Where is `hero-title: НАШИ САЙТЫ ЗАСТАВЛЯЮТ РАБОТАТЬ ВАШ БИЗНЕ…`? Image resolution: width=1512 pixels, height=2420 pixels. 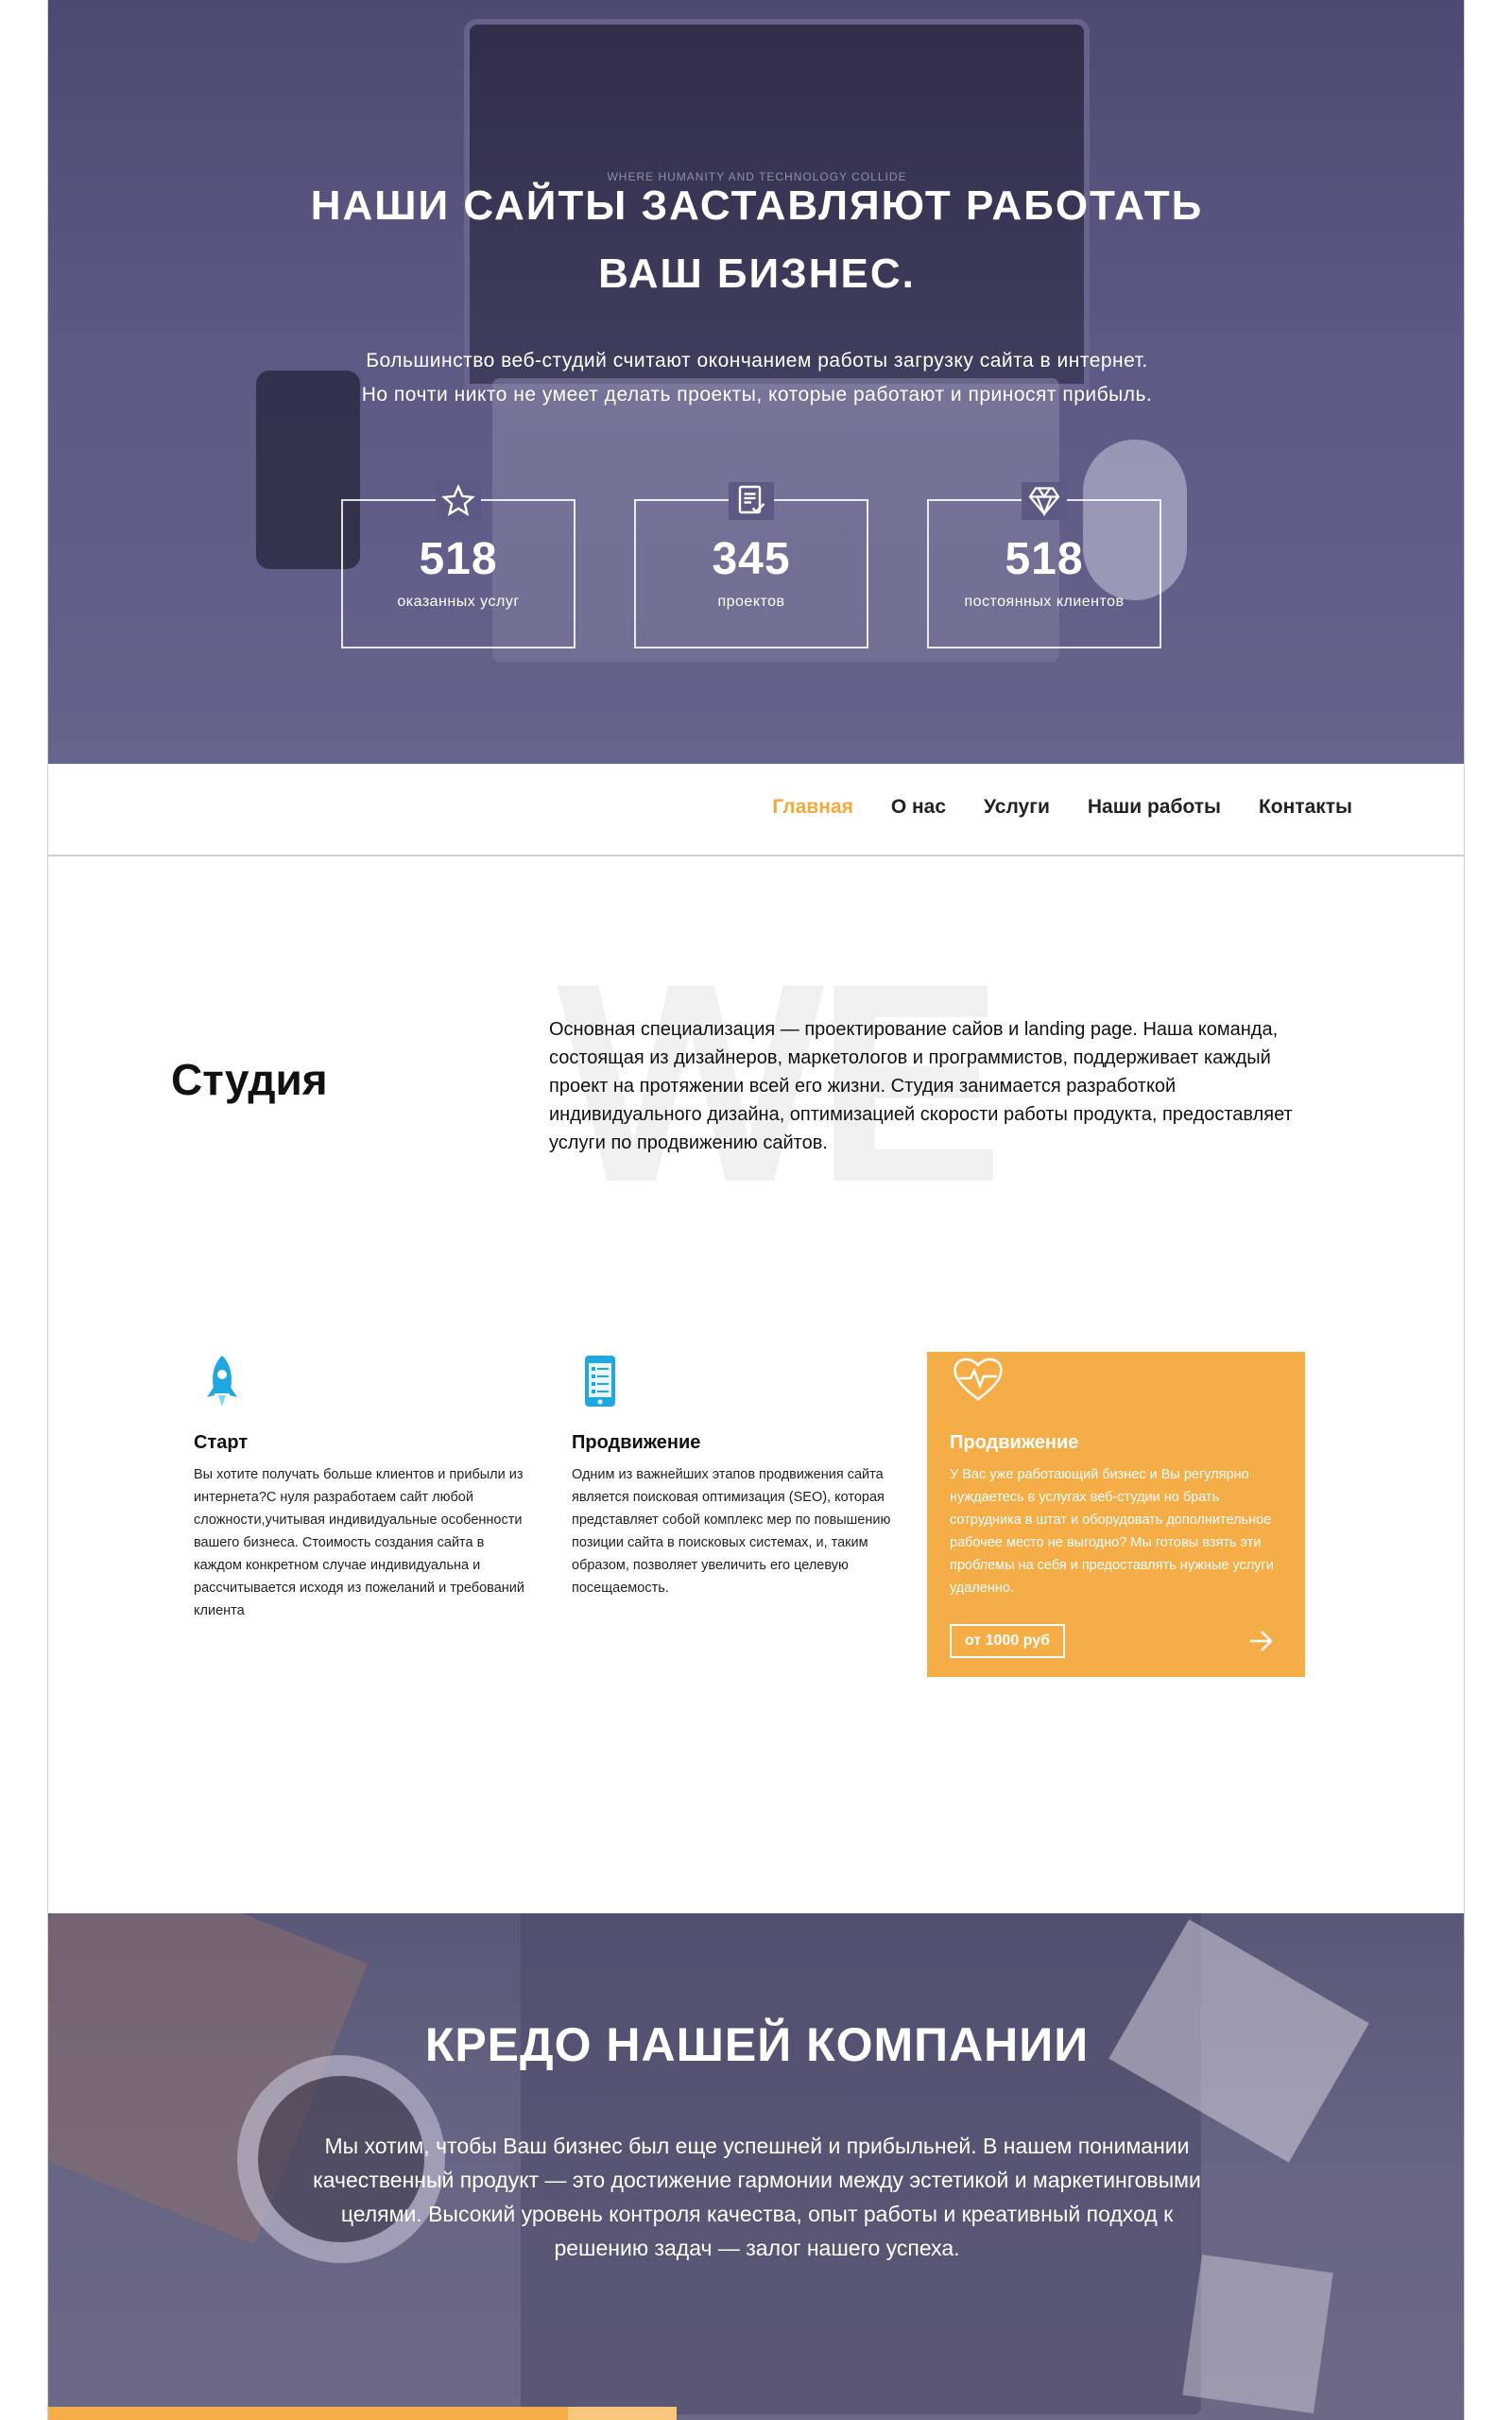
hero-title: НАШИ САЙТЫ ЗАСТАВЛЯЮТ РАБОТАТЬ ВАШ БИЗНЕ… is located at coordinates (756, 240).